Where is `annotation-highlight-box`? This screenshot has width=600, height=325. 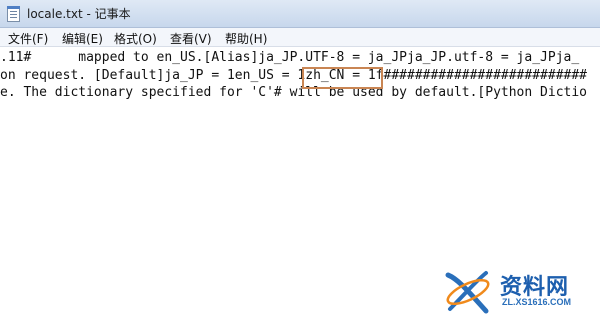
annotation-highlight-box is located at coordinates (342, 78).